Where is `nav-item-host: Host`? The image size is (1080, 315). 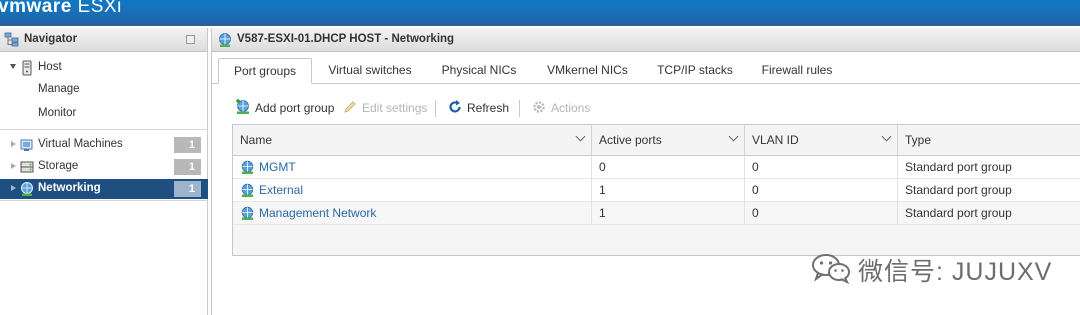
nav-item-host: Host is located at coordinates (104, 68).